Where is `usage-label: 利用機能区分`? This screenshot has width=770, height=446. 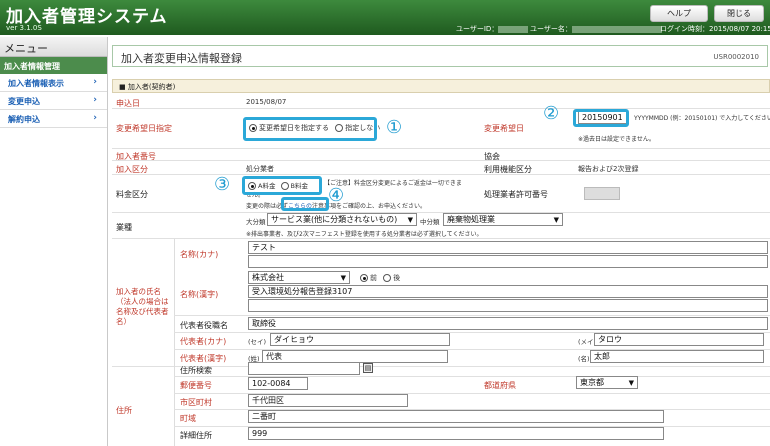
usage-label: 利用機能区分 is located at coordinates (508, 169).